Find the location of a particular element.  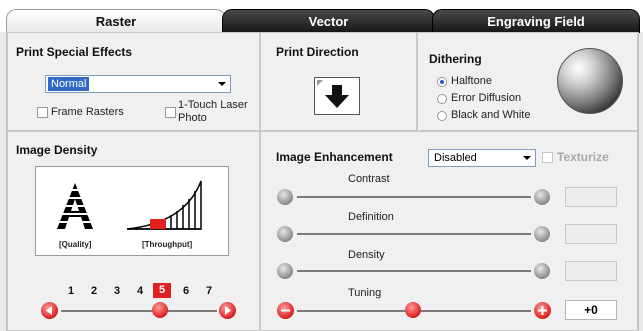

image-density-title: Image Density is located at coordinates (57, 150).